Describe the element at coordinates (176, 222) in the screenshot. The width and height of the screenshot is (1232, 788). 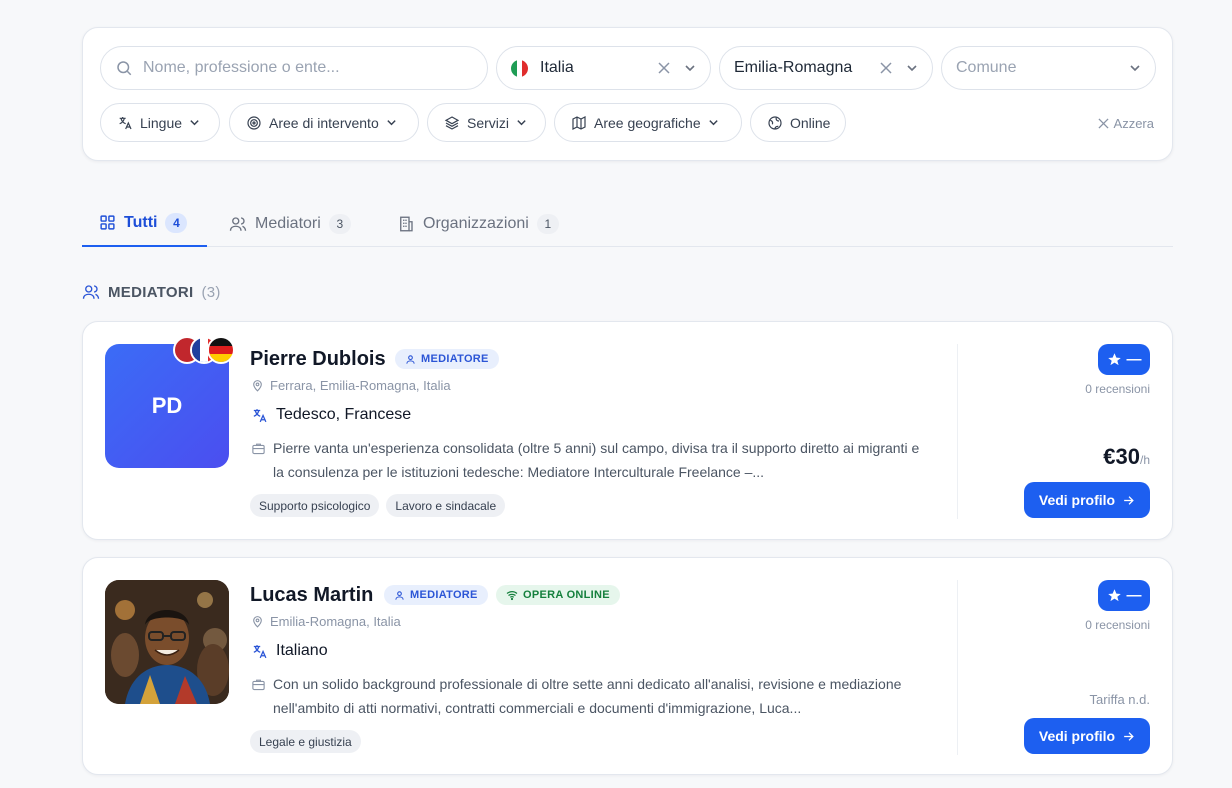
I see `tab-count: 4` at that location.